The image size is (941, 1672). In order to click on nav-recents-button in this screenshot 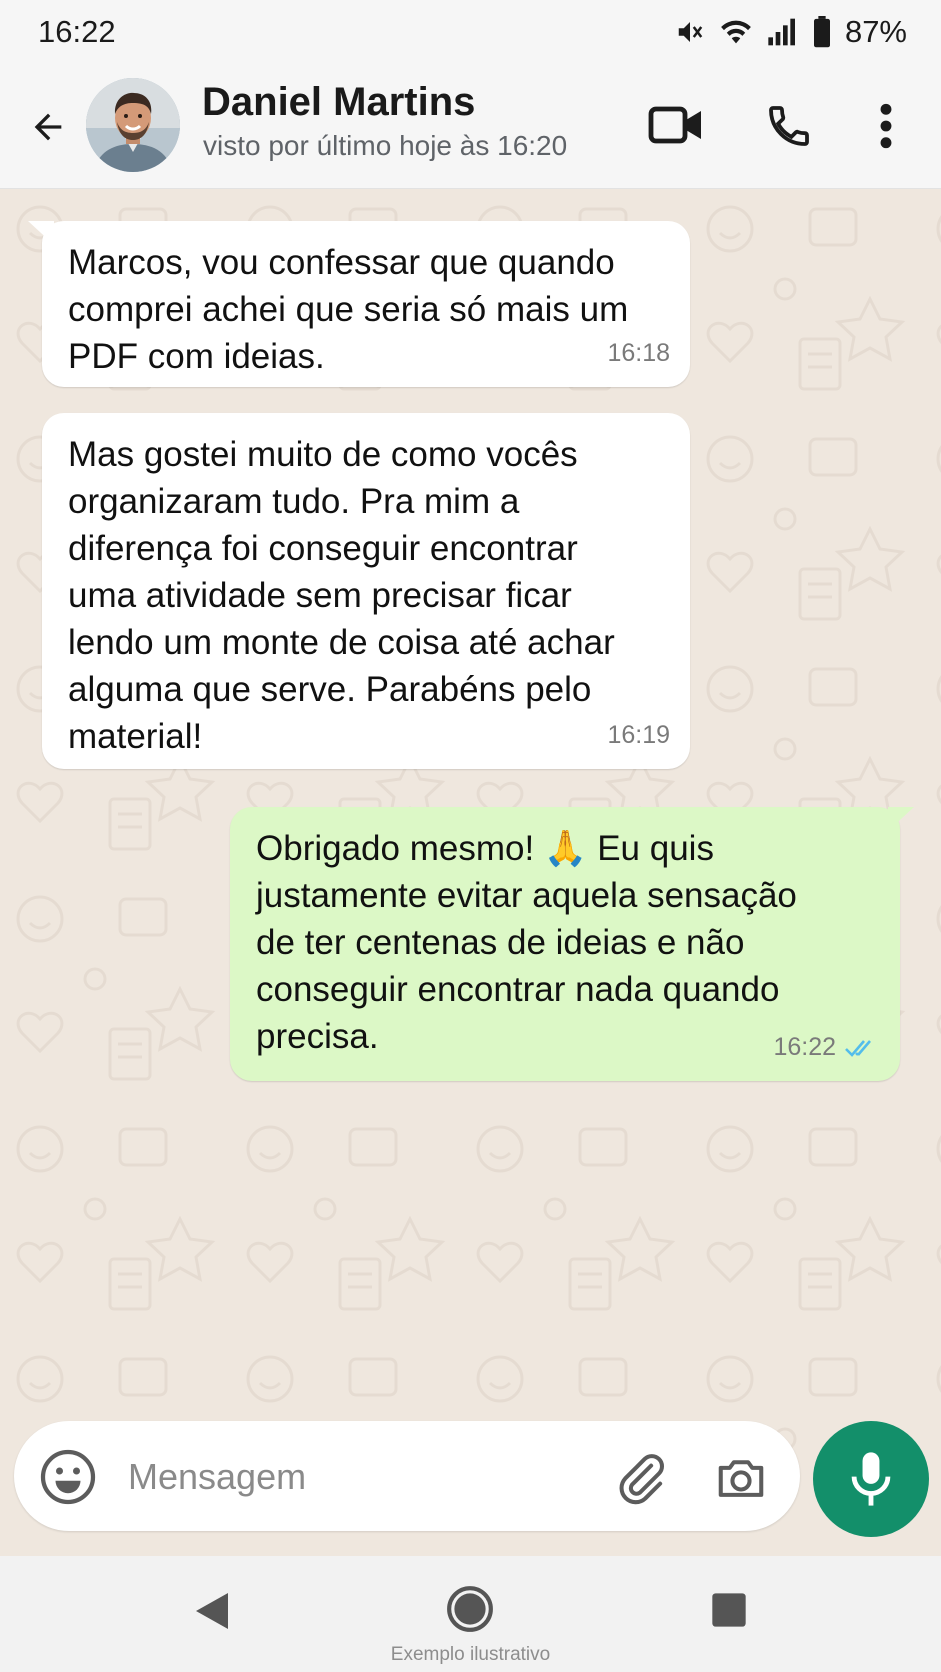, I will do `click(729, 1610)`.